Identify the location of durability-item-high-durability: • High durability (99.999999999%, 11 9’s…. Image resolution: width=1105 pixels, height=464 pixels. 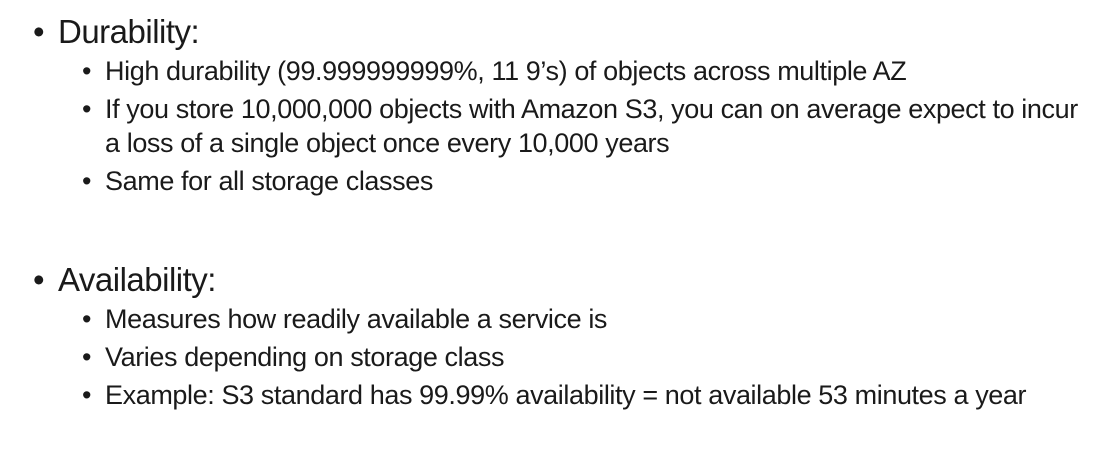
(552, 71).